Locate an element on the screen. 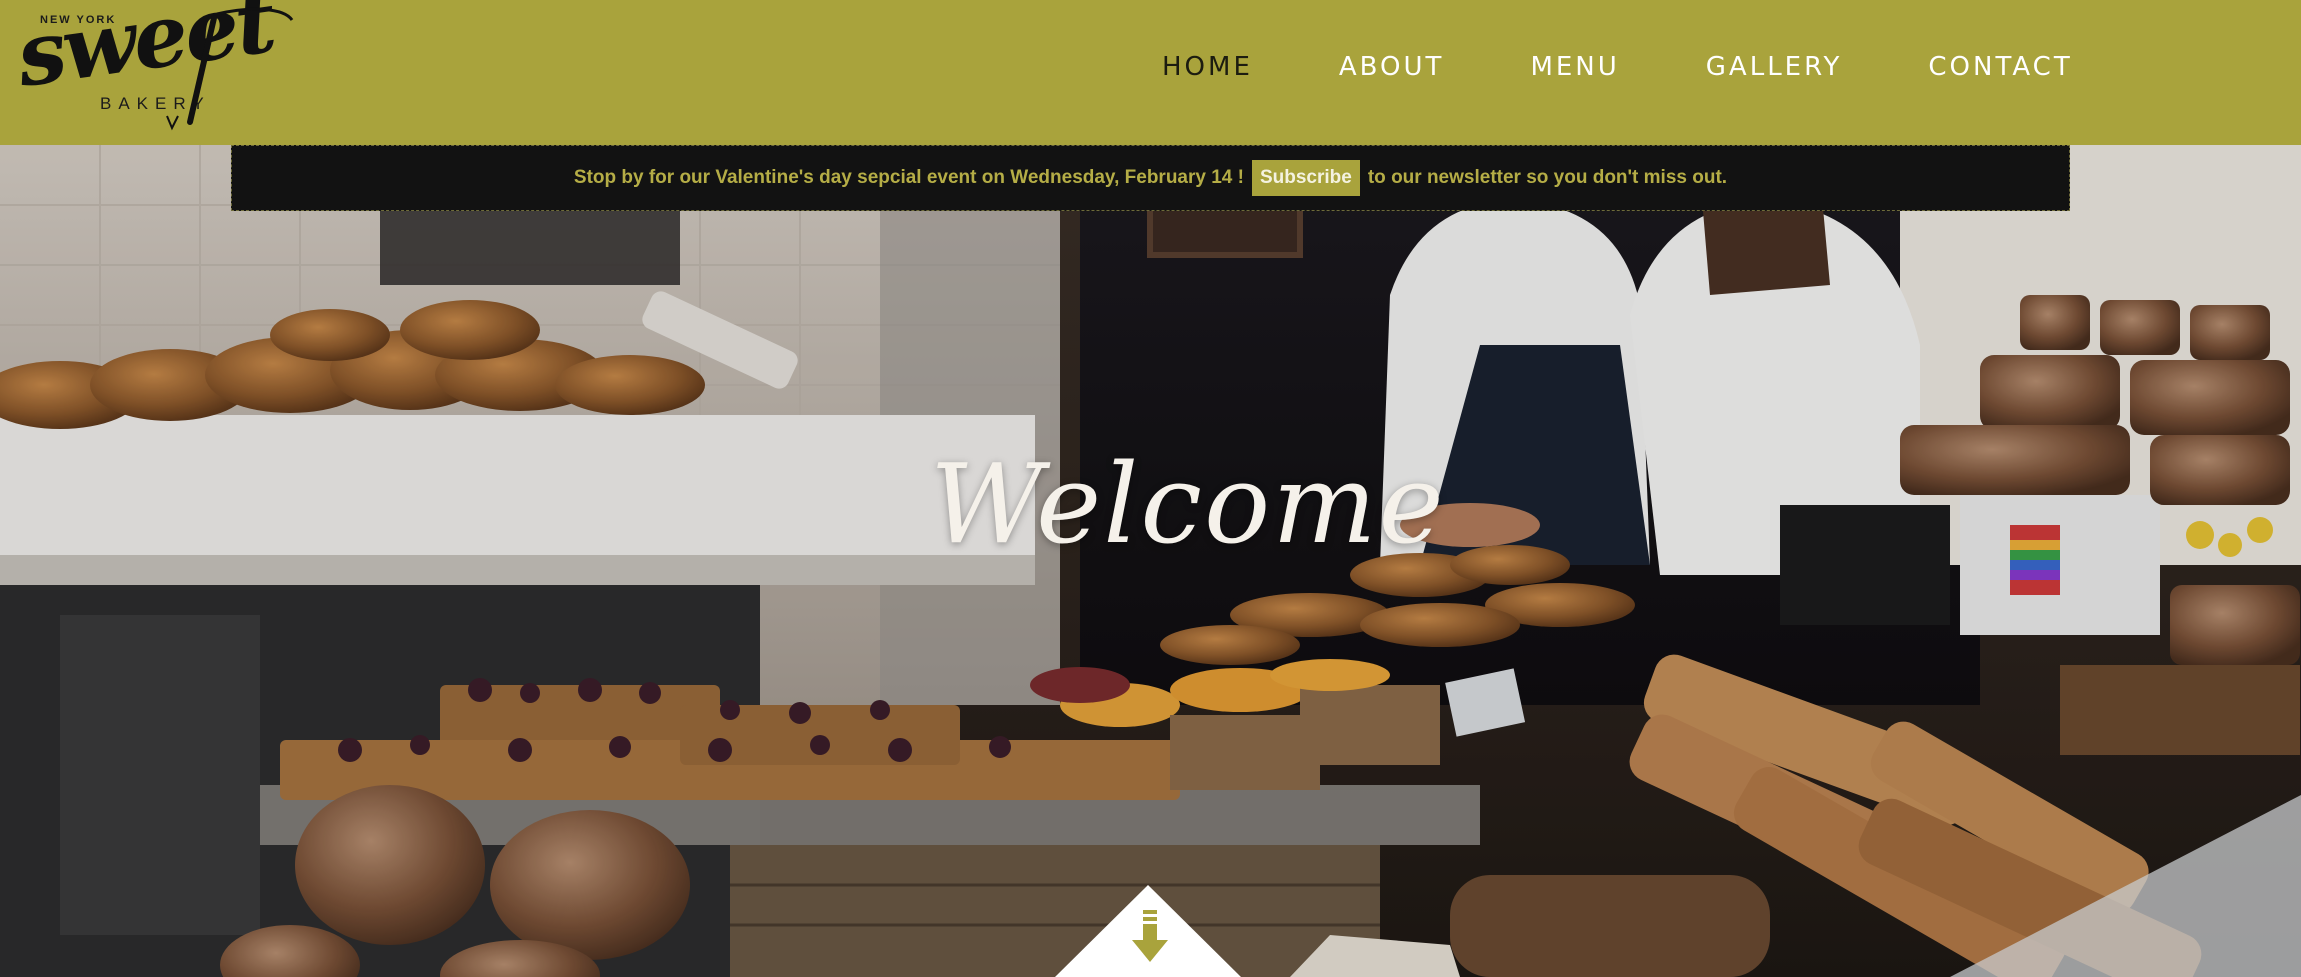  nav-home: HOME is located at coordinates (1207, 67).